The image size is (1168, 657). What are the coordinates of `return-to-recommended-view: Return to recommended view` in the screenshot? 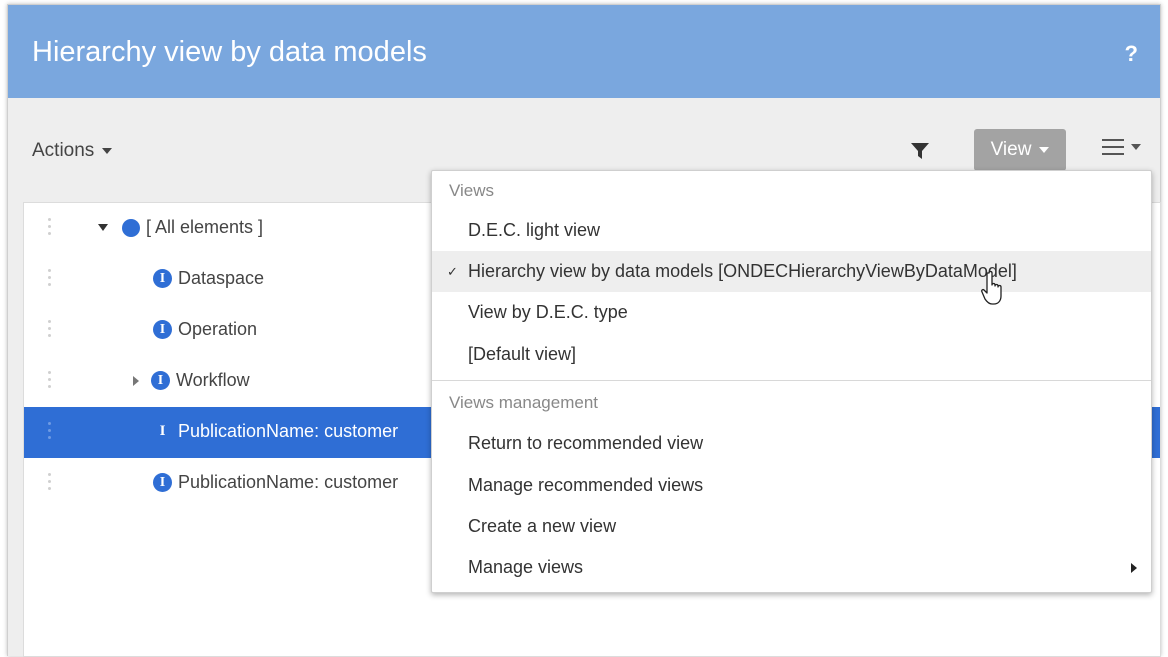 It's located at (791, 443).